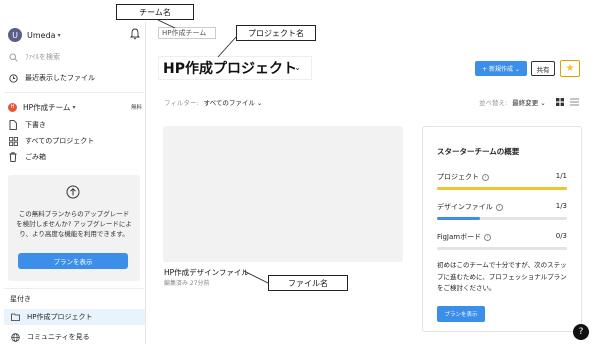  I want to click on usage-count: 1/3, so click(561, 206).